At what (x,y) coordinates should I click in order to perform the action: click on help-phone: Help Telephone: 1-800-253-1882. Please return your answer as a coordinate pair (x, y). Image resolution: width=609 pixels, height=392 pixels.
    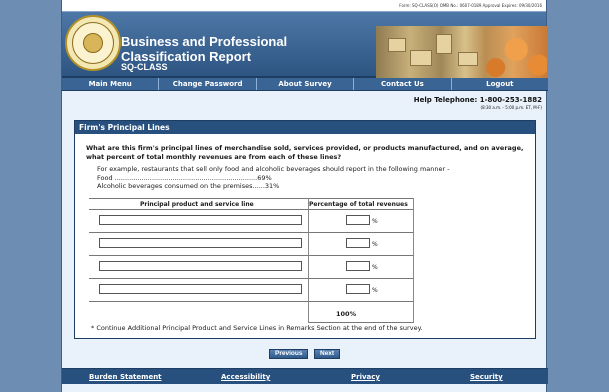
    Looking at the image, I should click on (477, 100).